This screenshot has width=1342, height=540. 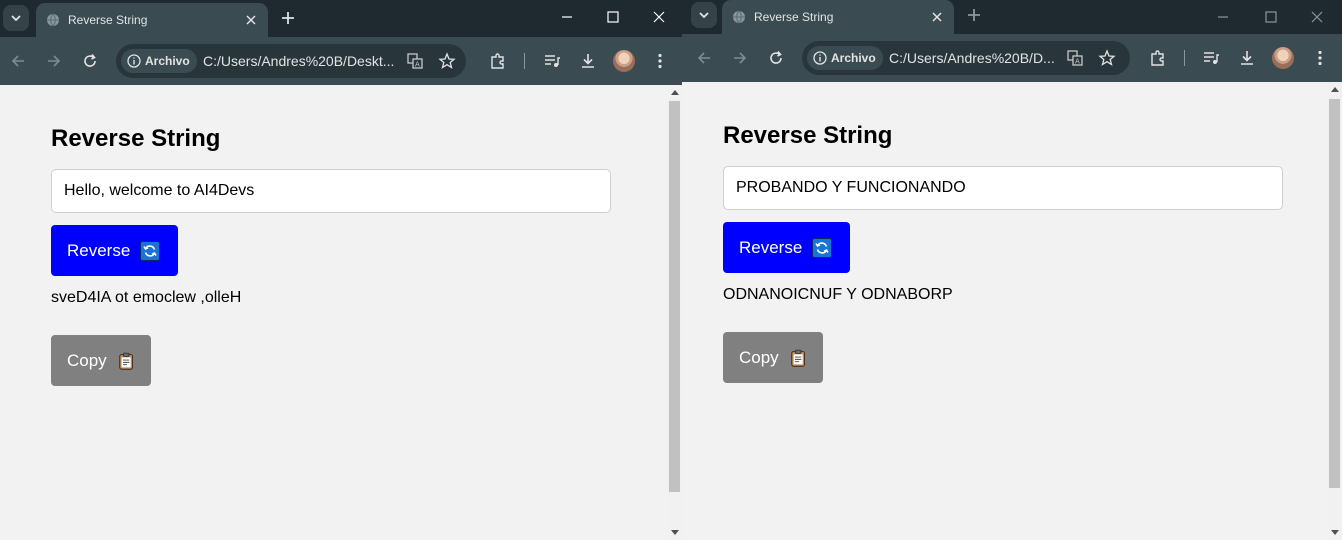 What do you see at coordinates (966, 58) in the screenshot?
I see `address-bar: Archivo C:/Users/Andres%20B/D... A` at bounding box center [966, 58].